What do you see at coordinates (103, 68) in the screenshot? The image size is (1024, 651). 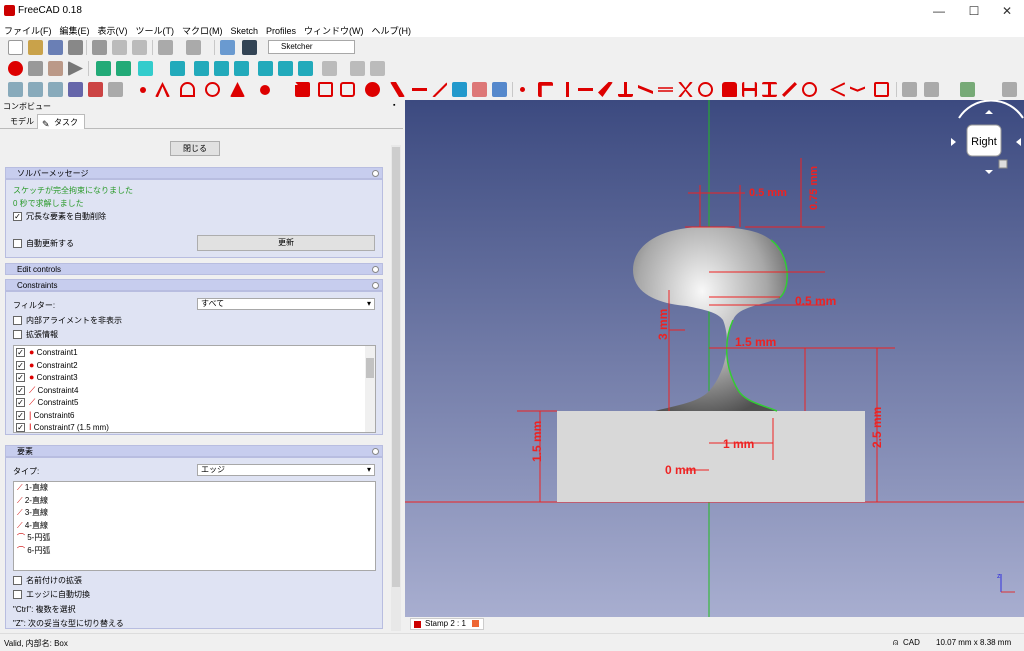 I see `fit-all-icon` at bounding box center [103, 68].